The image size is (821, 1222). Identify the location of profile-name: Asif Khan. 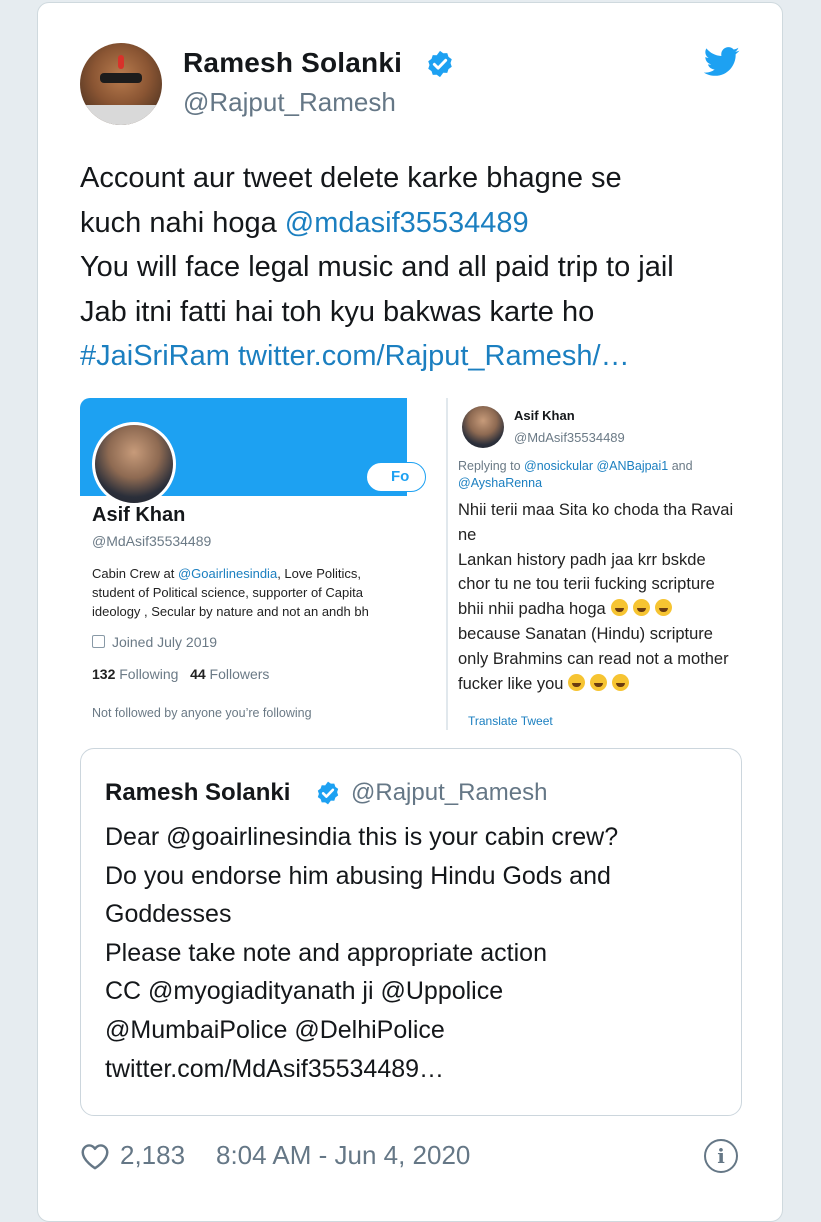
(139, 515).